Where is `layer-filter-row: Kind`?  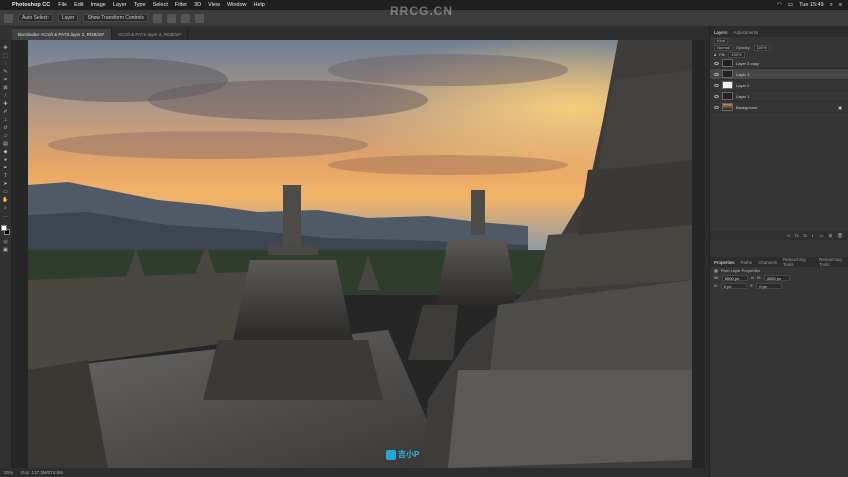 layer-filter-row: Kind is located at coordinates (779, 40).